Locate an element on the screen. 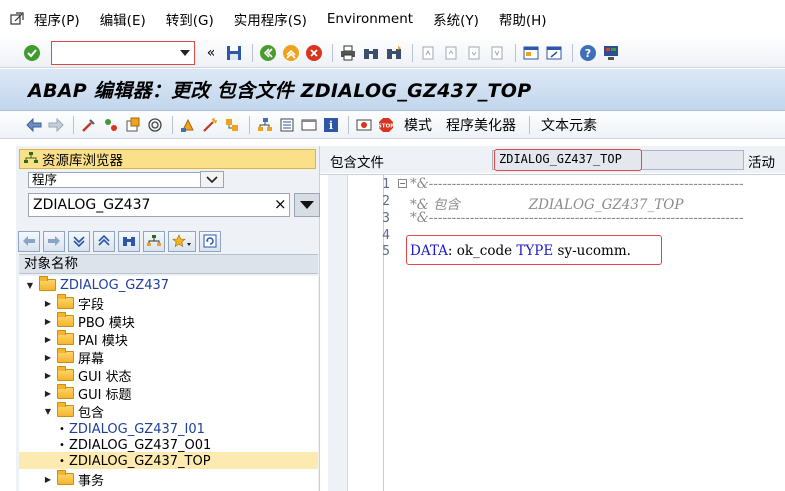 This screenshot has width=785, height=491. tree-node-gui-title: ▶ GUI 标题 is located at coordinates (87, 393).